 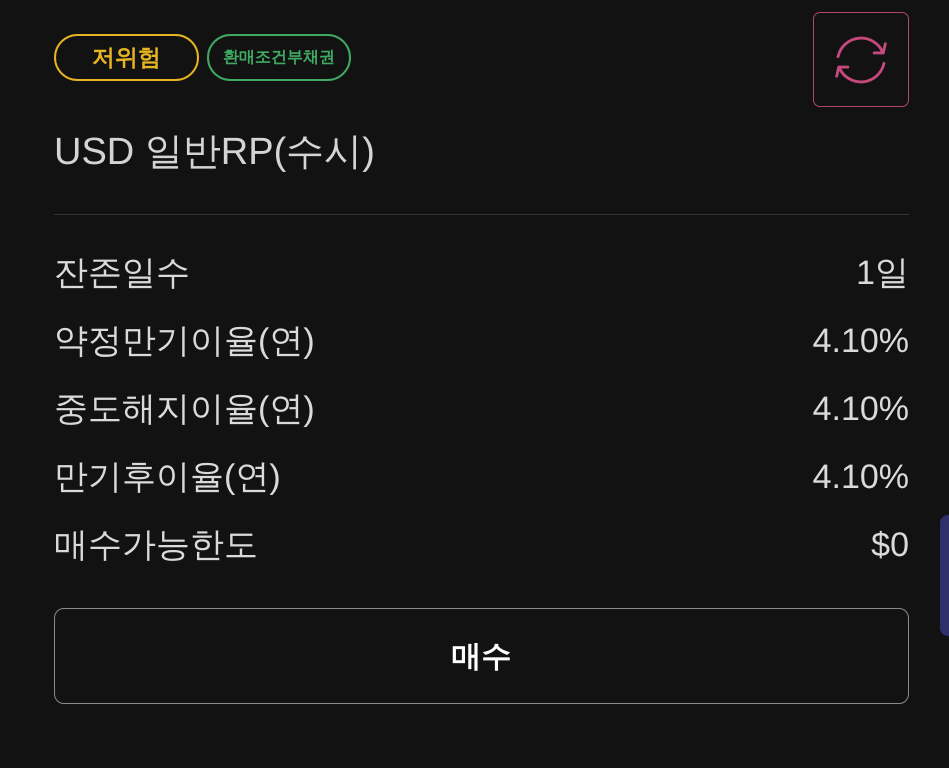 I want to click on tag-badge: 저위험, so click(x=126, y=57).